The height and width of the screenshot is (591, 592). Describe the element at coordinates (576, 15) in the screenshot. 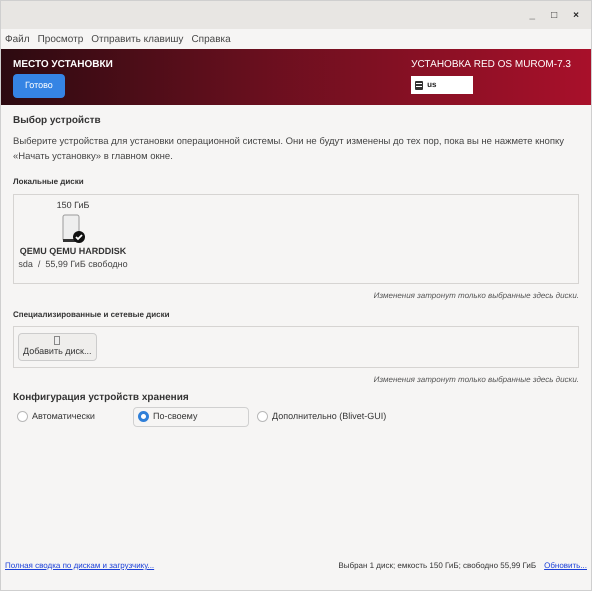

I see `window-control: ×` at that location.